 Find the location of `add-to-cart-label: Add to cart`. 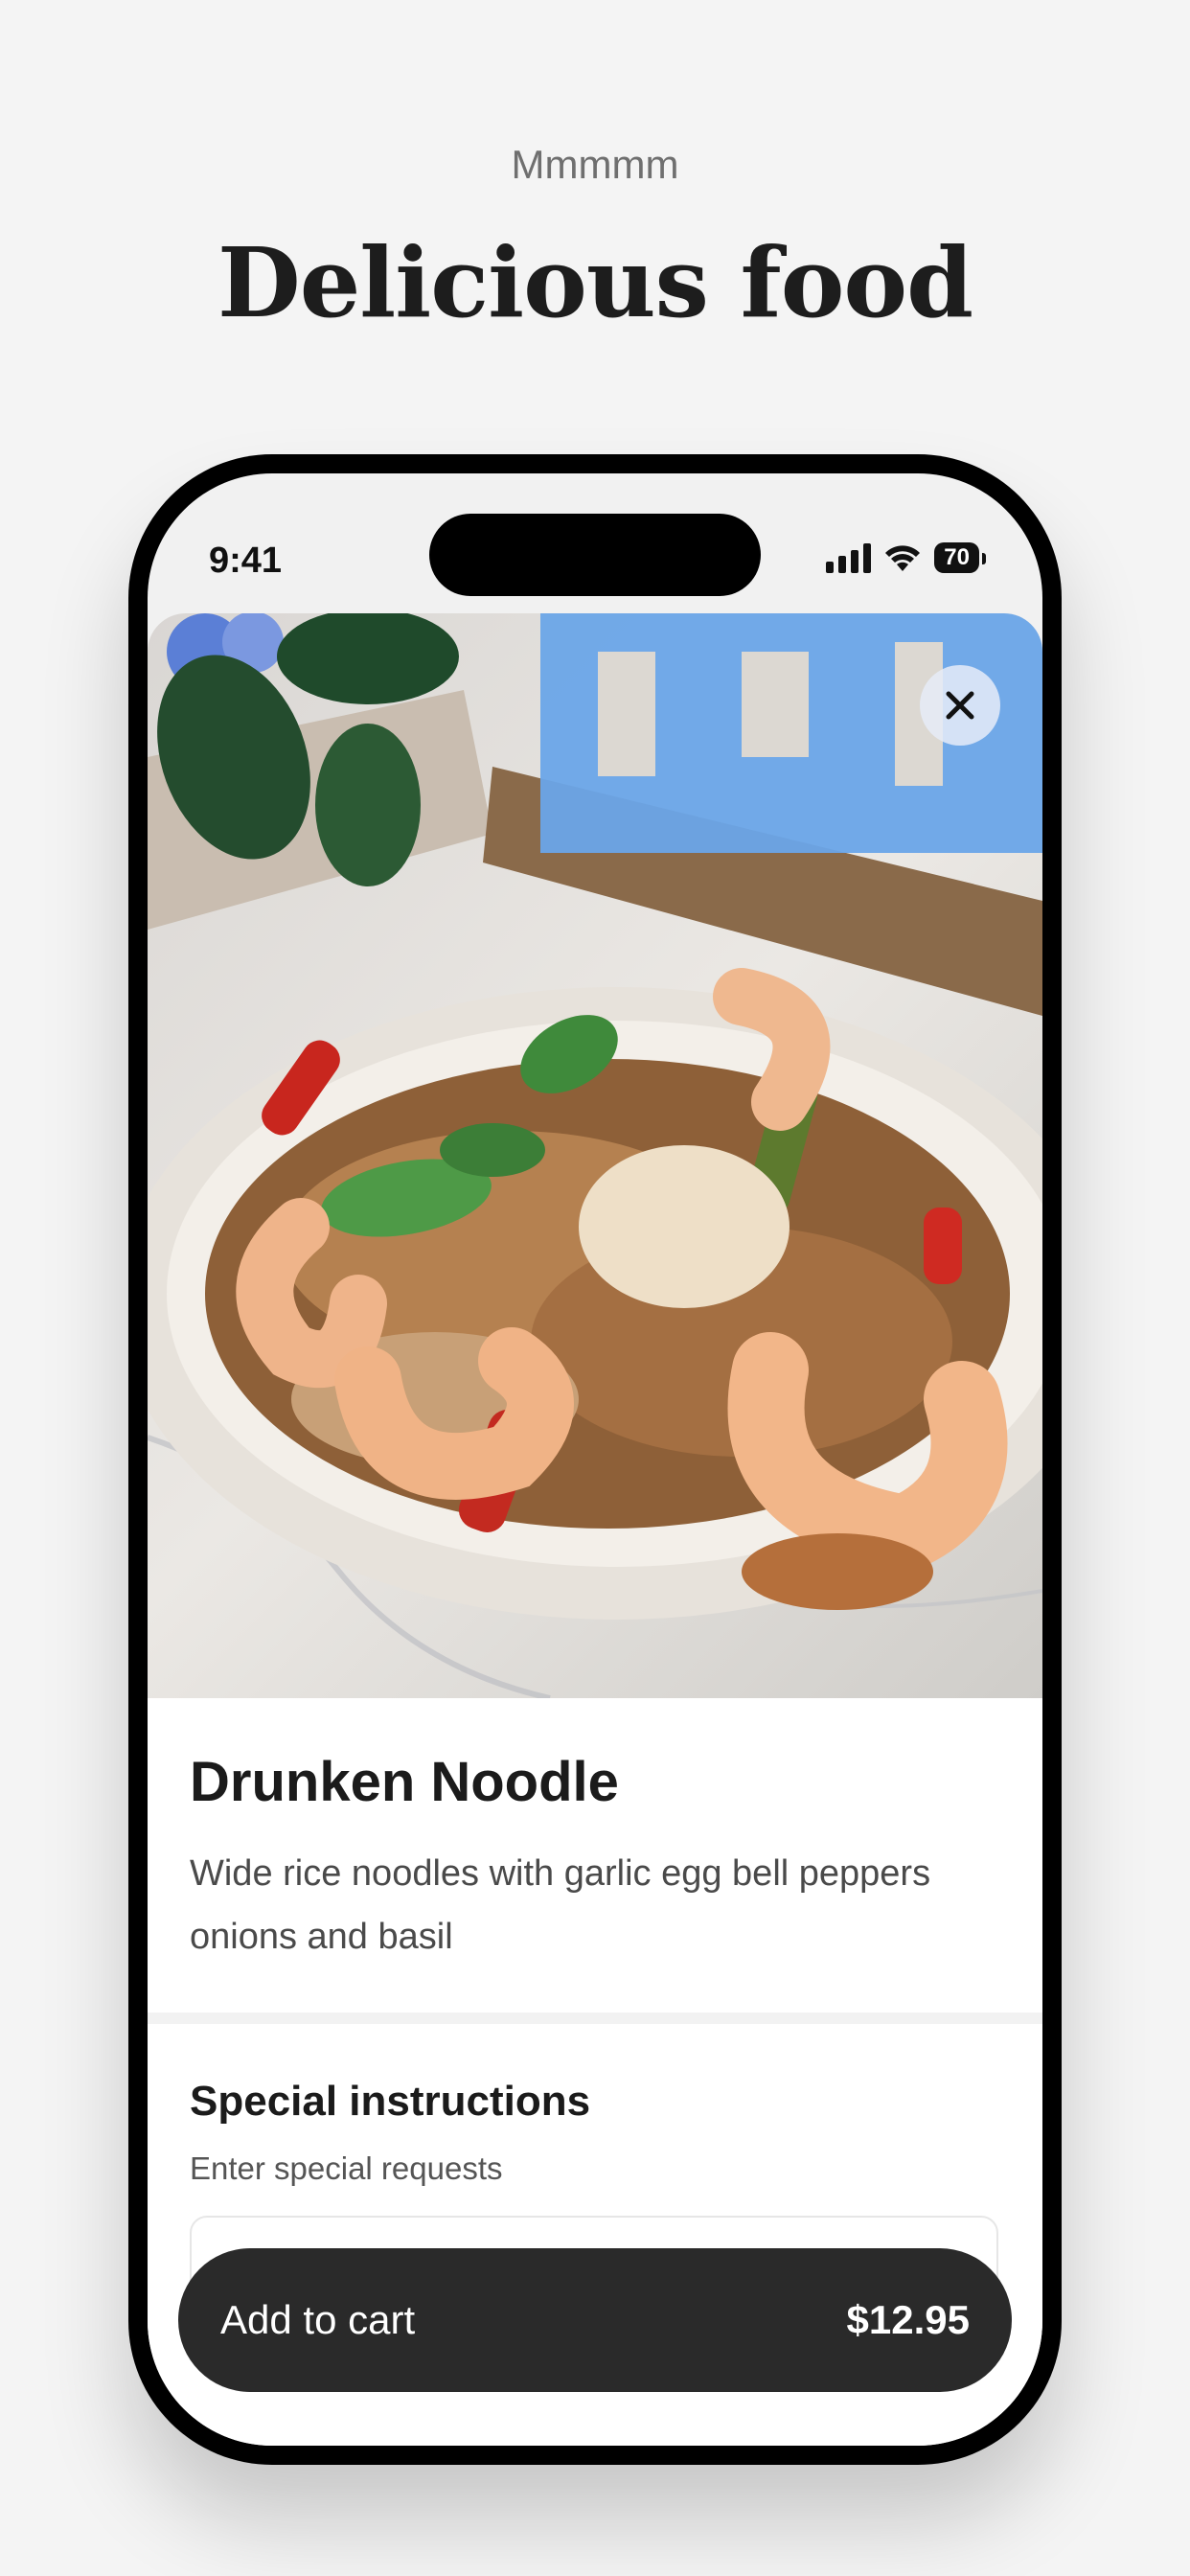

add-to-cart-label: Add to cart is located at coordinates (318, 2319).